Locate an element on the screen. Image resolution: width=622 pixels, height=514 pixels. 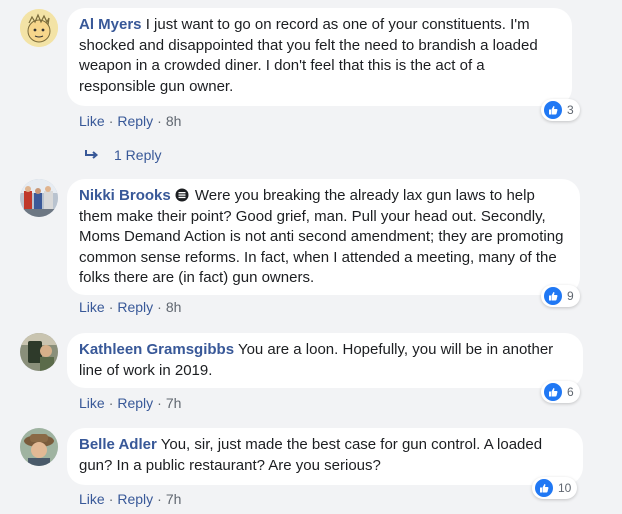
comment-author: Nikki Brooks is located at coordinates (125, 195).